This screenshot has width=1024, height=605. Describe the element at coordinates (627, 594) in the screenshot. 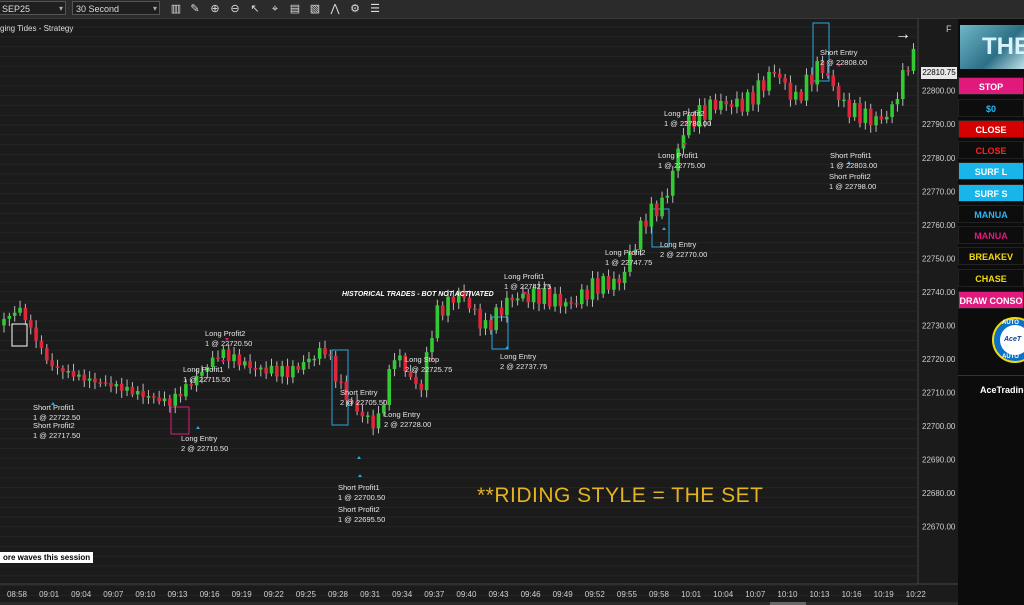

I see `time-tick: 09:55` at that location.